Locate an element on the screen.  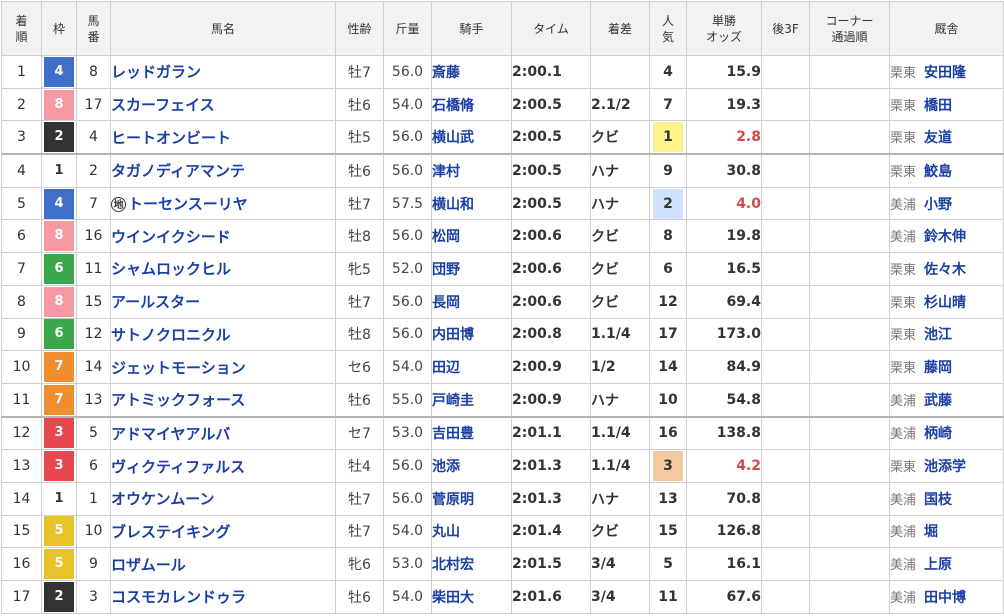
horse-name-cell: ウインイクシード is located at coordinates (223, 236).